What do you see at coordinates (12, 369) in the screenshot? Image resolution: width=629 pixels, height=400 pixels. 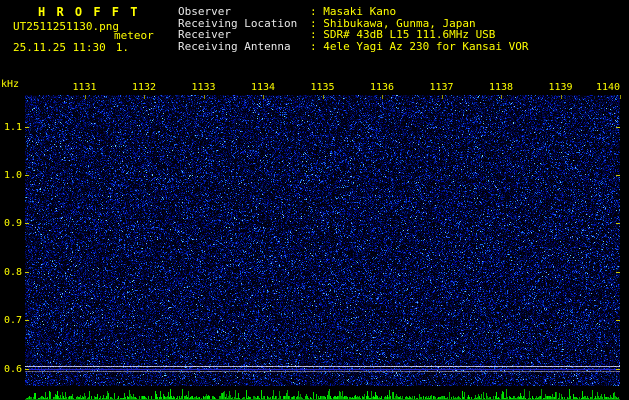 I see `y-axis-label: 0.6` at bounding box center [12, 369].